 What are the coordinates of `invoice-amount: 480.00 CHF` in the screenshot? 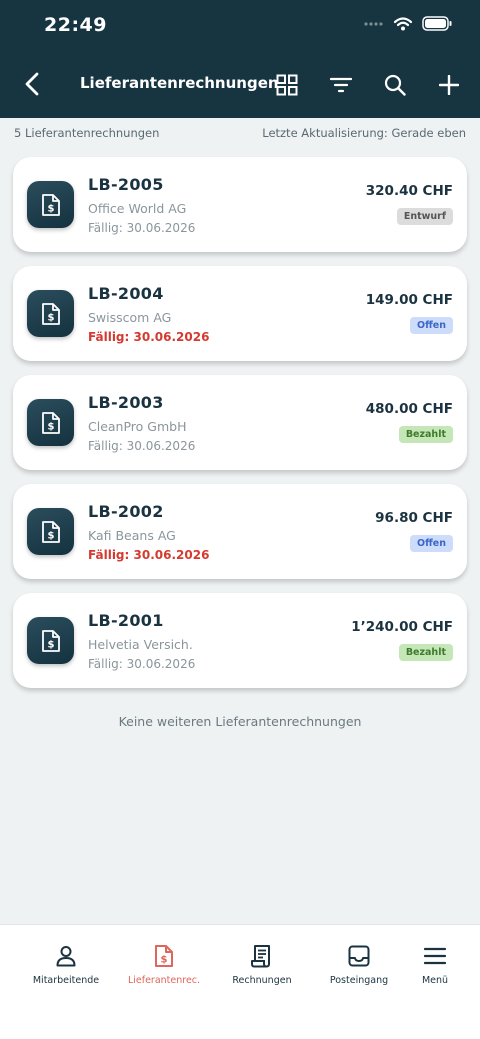 It's located at (409, 409).